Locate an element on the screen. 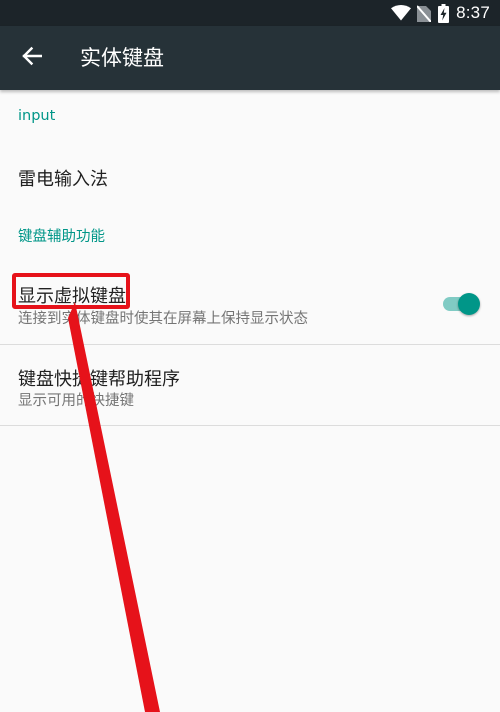  battery-charging-icon is located at coordinates (444, 13).